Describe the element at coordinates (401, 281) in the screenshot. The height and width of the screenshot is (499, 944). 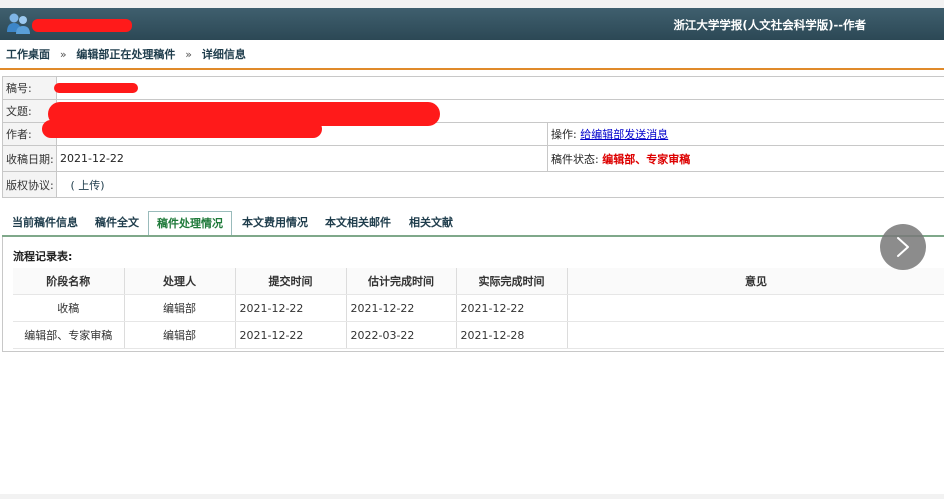
I see `col-estimated-time: 估计完成时间` at that location.